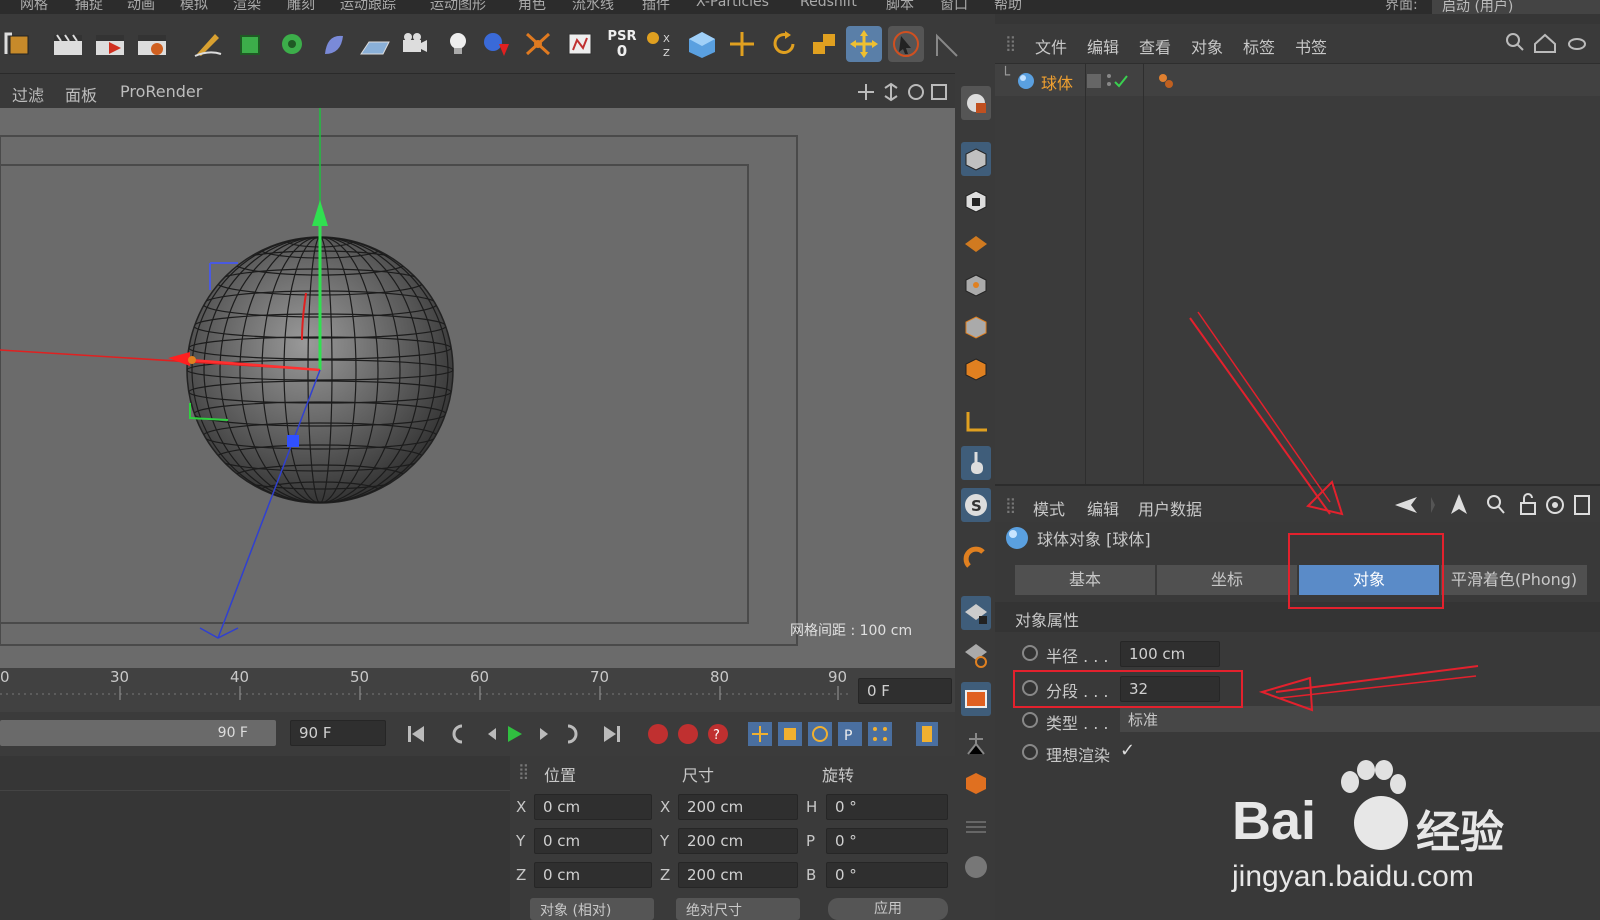  I want to click on selection-cursor-icon, so click(906, 44).